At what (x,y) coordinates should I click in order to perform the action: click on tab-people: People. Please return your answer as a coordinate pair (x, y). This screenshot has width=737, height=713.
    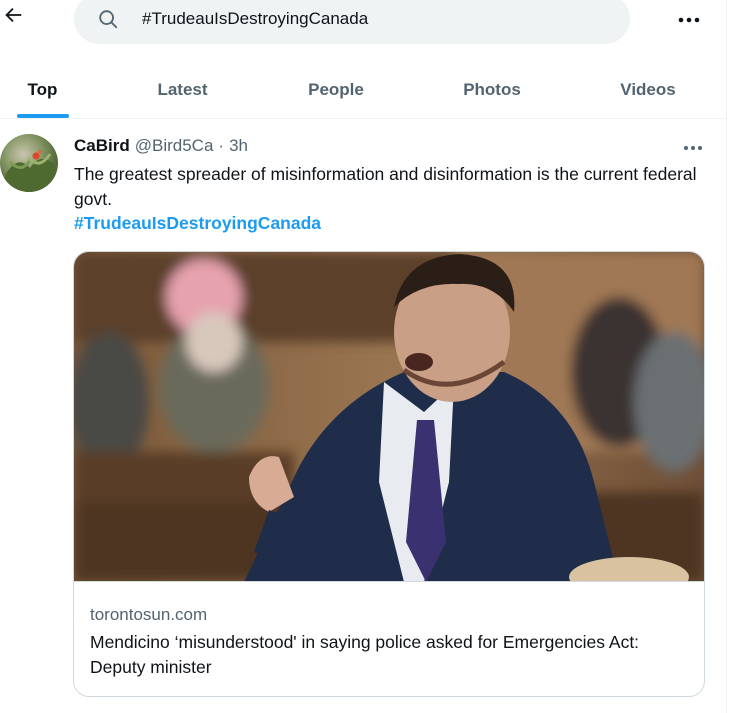
    Looking at the image, I should click on (336, 90).